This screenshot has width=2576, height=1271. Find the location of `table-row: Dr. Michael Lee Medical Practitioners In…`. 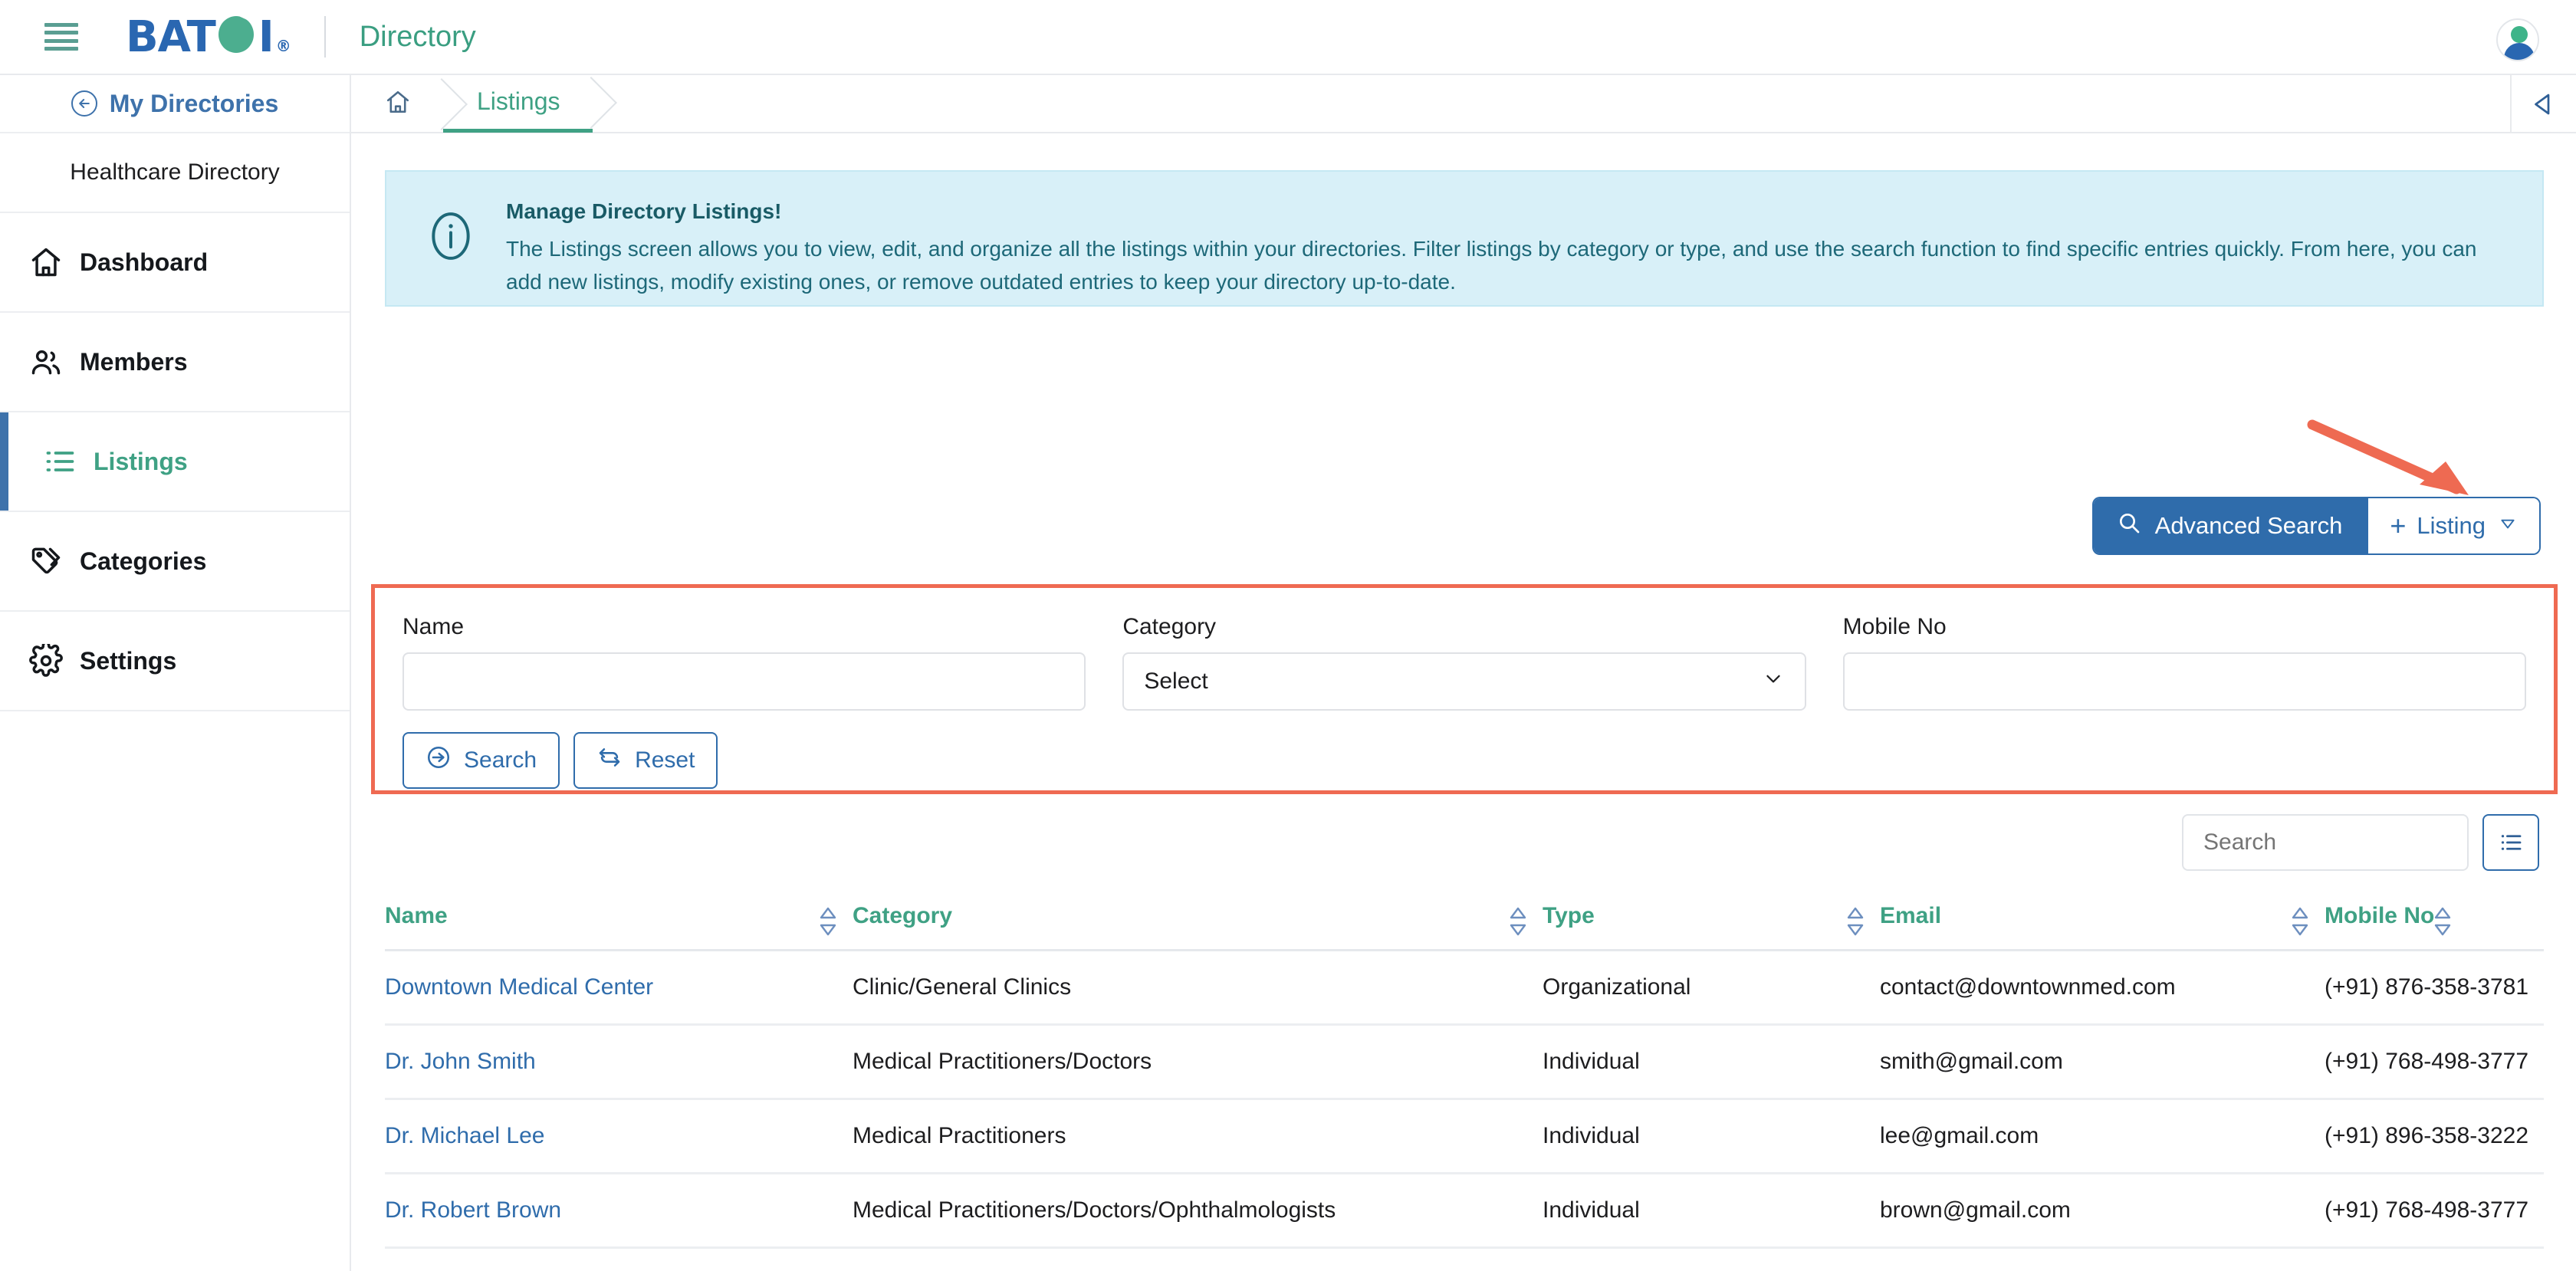

table-row: Dr. Michael Lee Medical Practitioners In… is located at coordinates (1464, 1136).